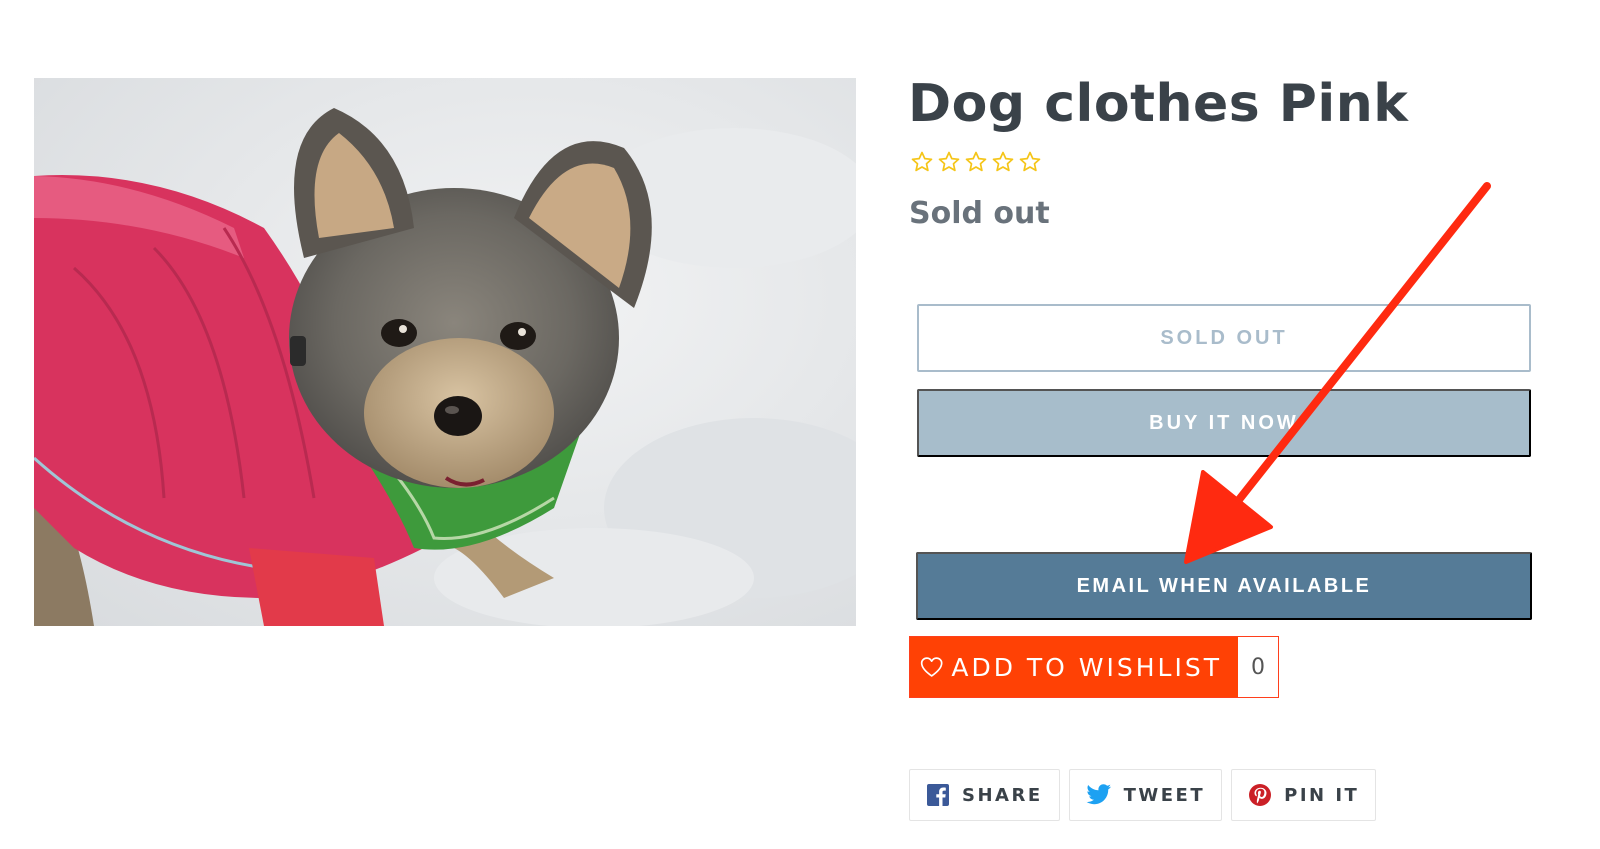 The image size is (1600, 849). Describe the element at coordinates (1164, 795) in the screenshot. I see `share-twitter-label: TWEET` at that location.